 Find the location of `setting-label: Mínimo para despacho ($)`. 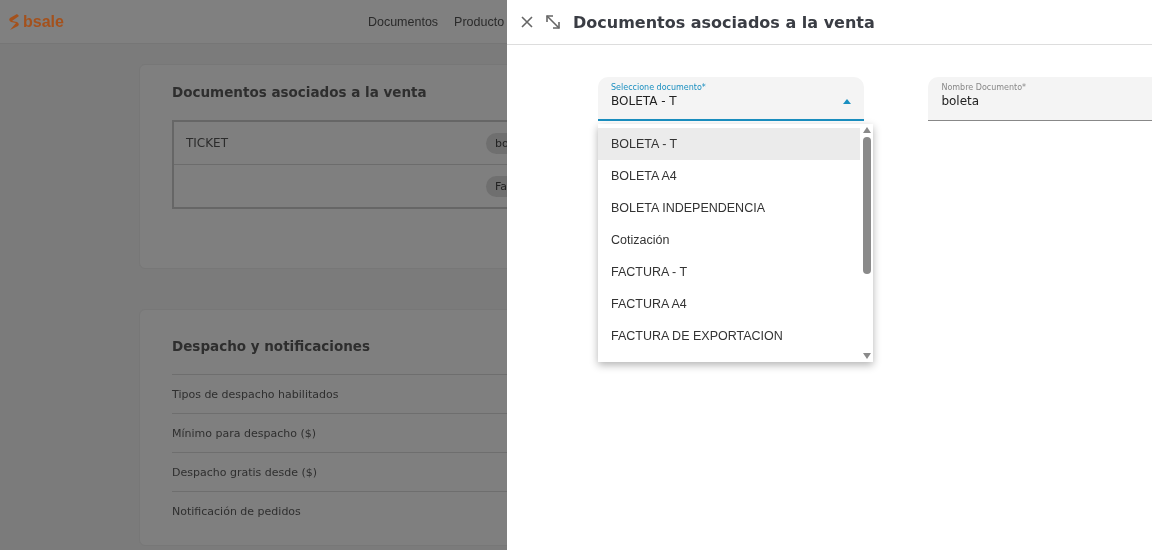

setting-label: Mínimo para despacho ($) is located at coordinates (244, 433).